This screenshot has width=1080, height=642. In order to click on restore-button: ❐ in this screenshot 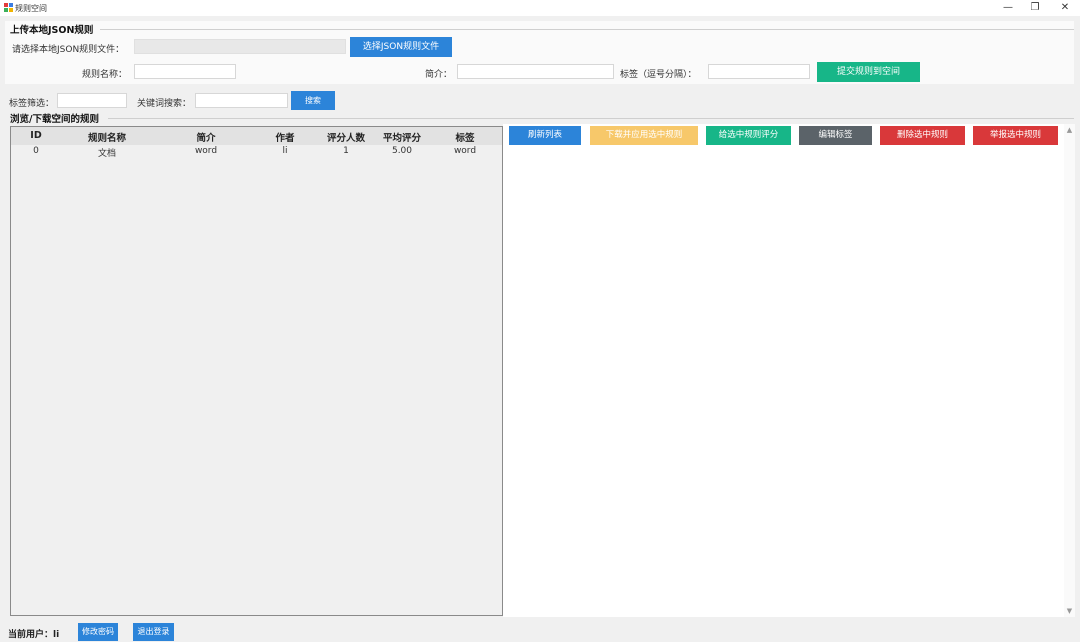, I will do `click(1035, 8)`.